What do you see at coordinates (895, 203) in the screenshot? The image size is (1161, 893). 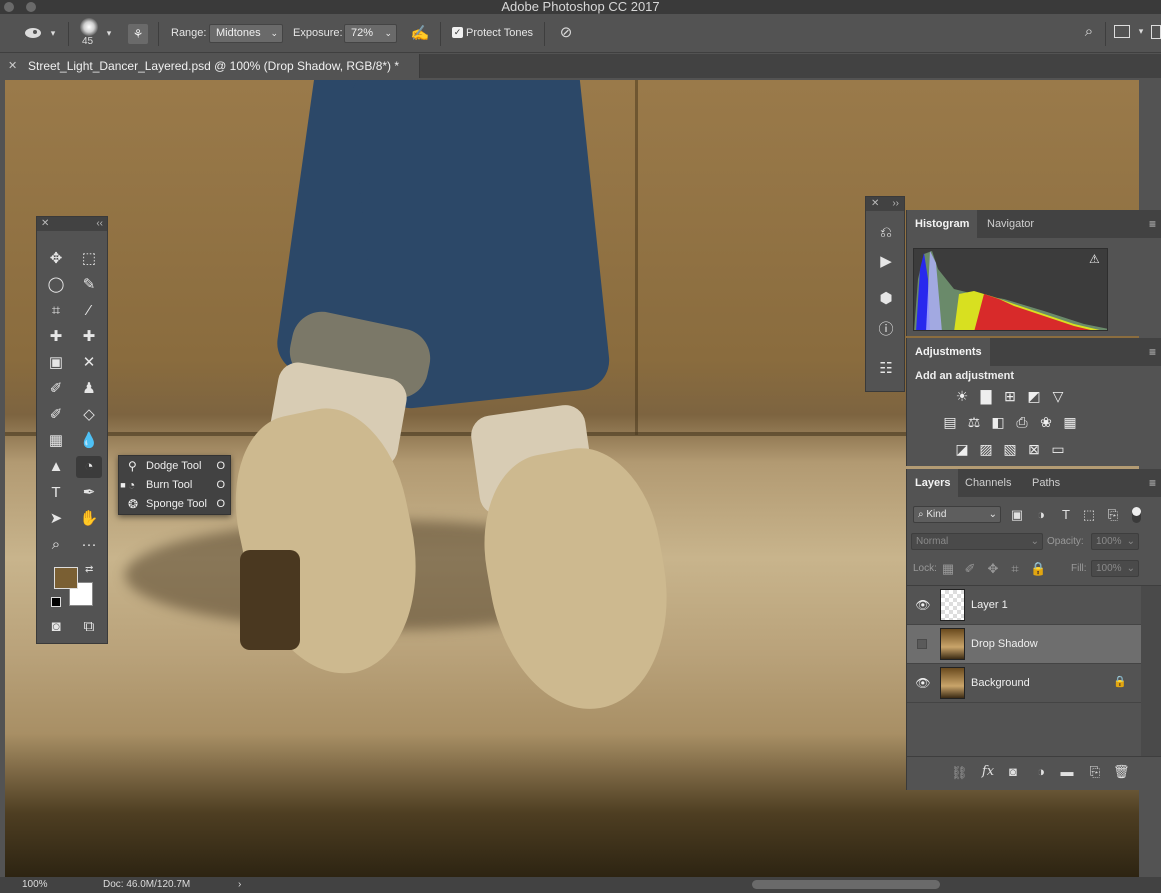 I see `expand-panel-icon: ››` at bounding box center [895, 203].